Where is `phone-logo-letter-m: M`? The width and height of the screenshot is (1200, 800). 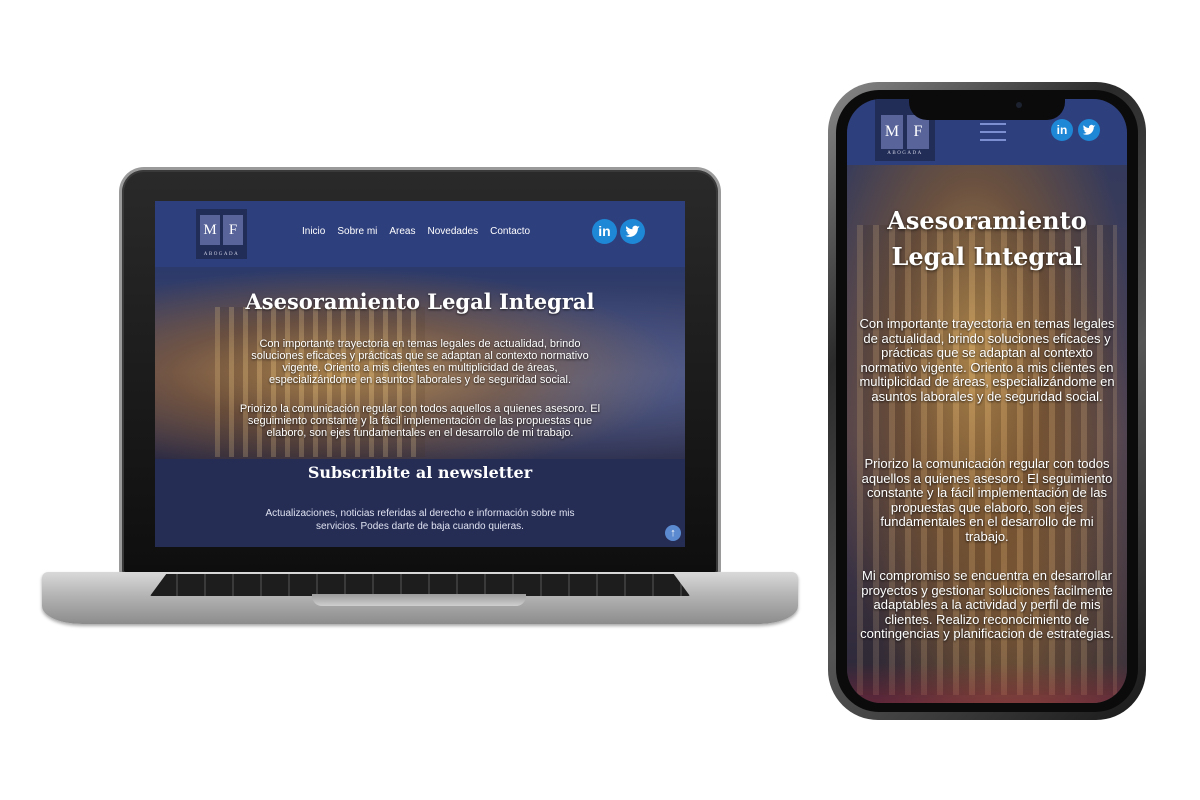 phone-logo-letter-m: M is located at coordinates (892, 132).